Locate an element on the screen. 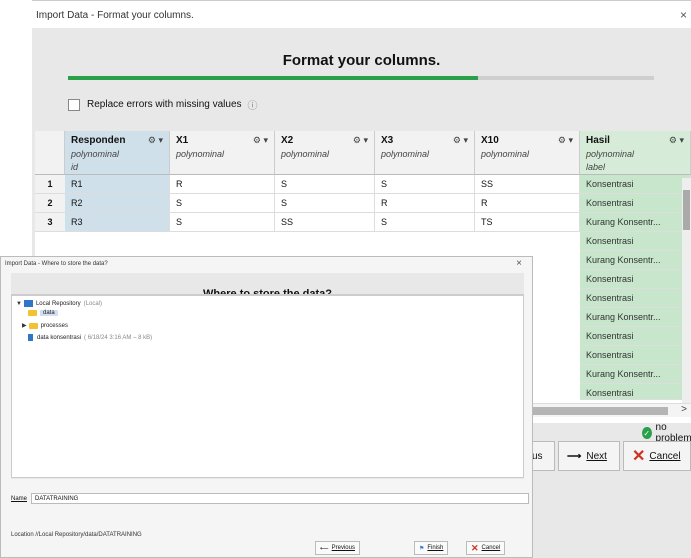 This screenshot has height=558, width=691. column-role: label is located at coordinates (596, 167).